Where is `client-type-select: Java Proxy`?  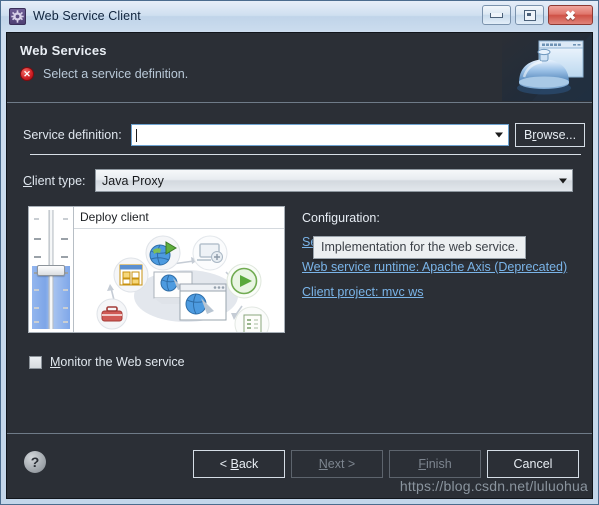 client-type-select: Java Proxy is located at coordinates (334, 180).